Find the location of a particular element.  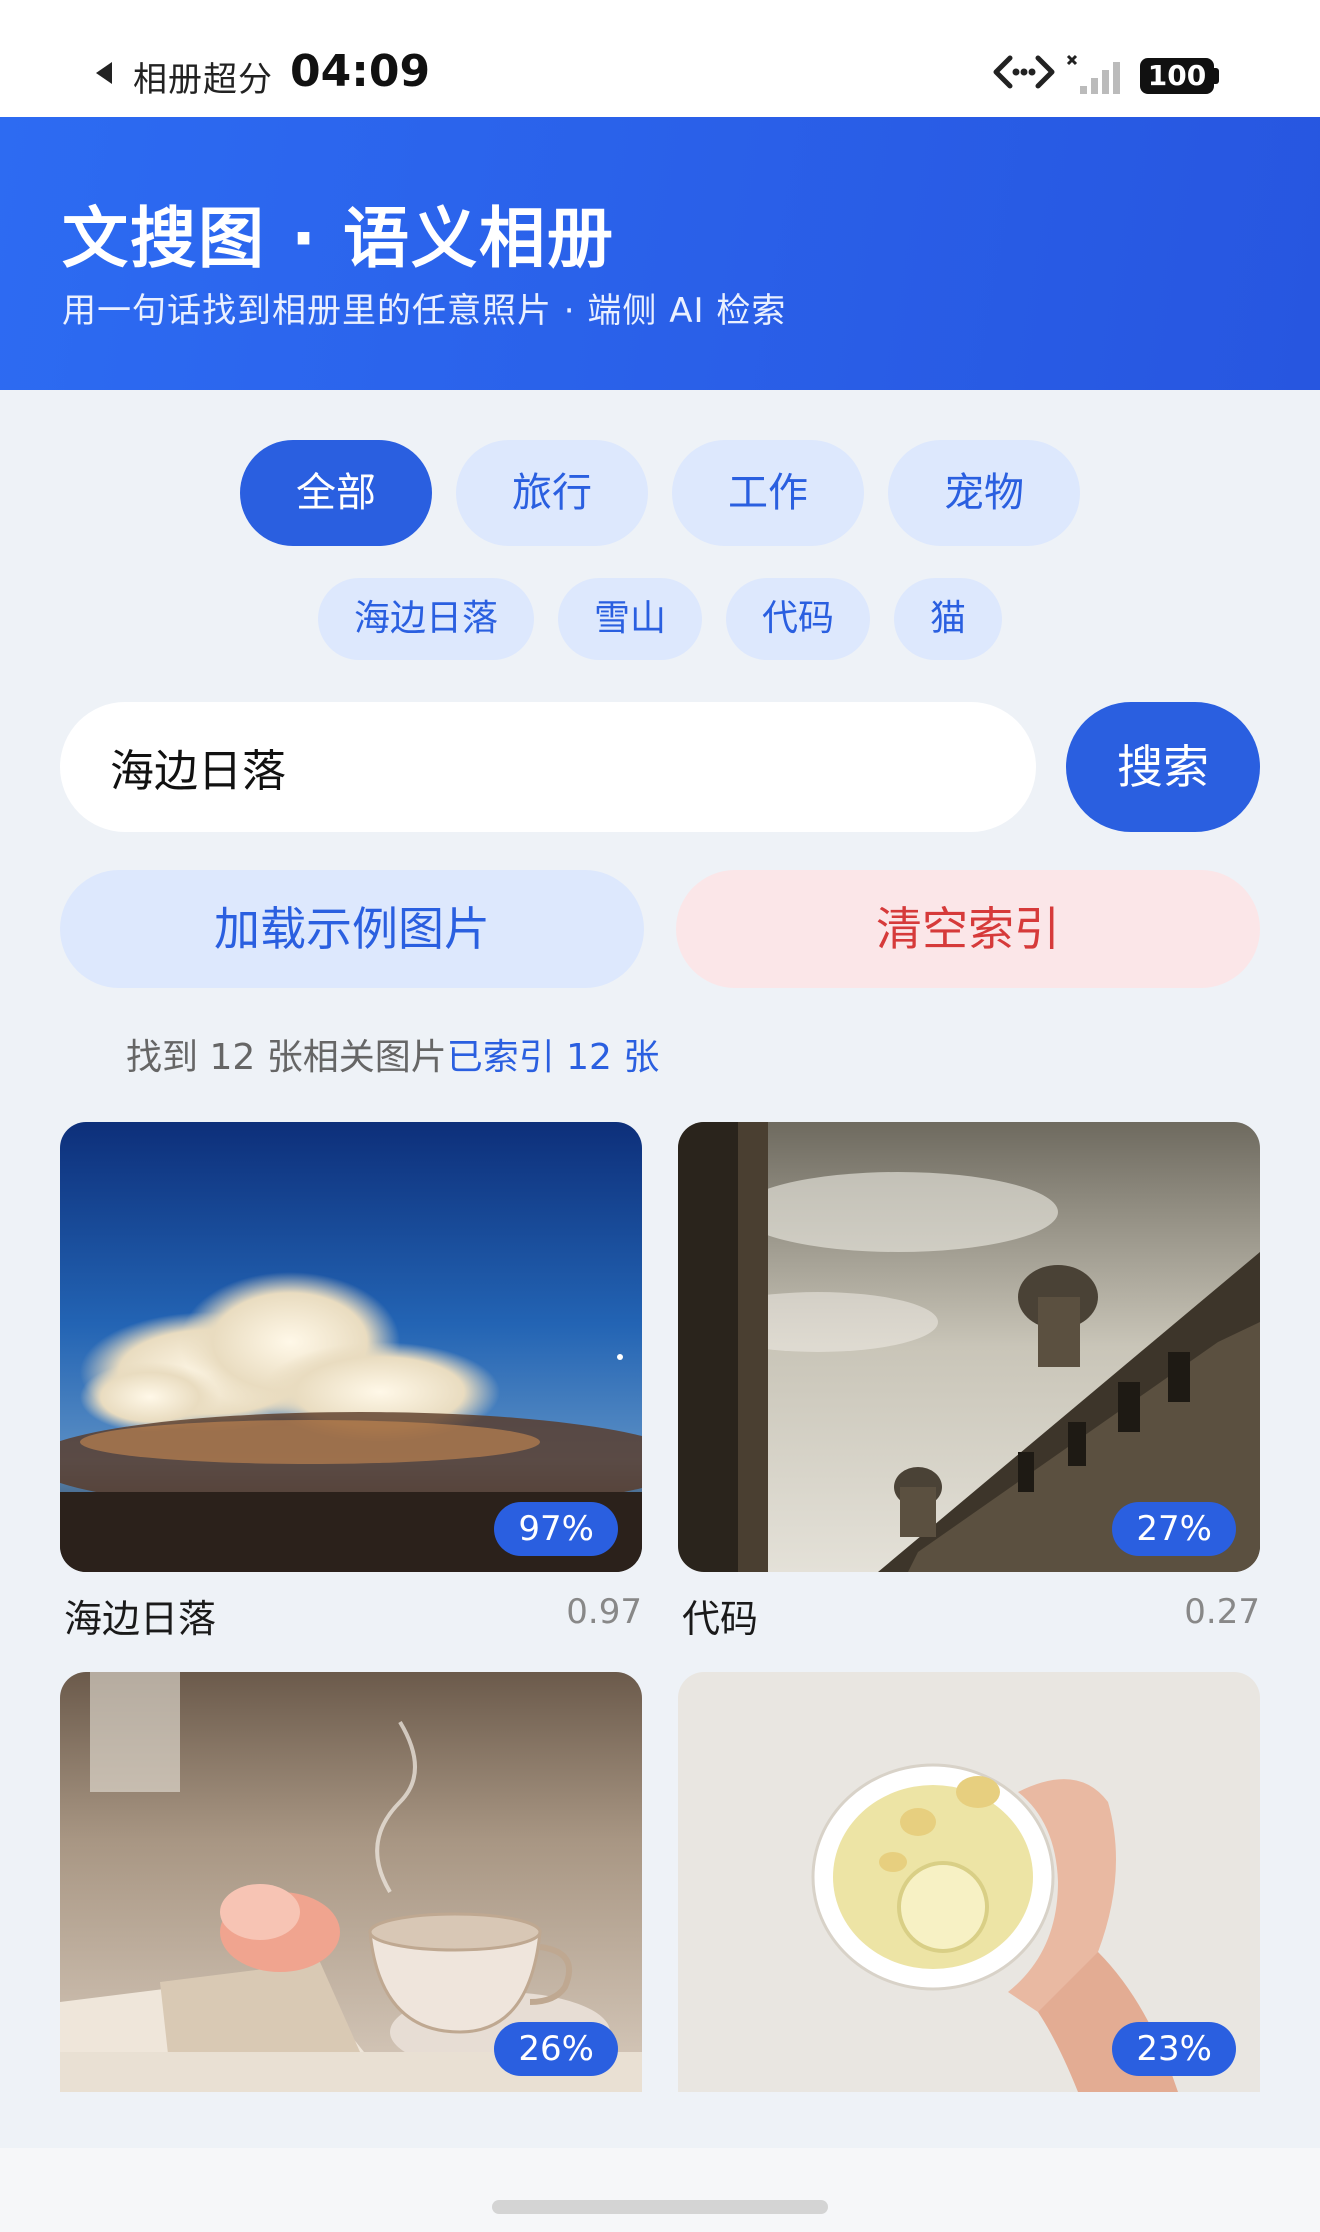

photo-score: 0.97 is located at coordinates (604, 1612).